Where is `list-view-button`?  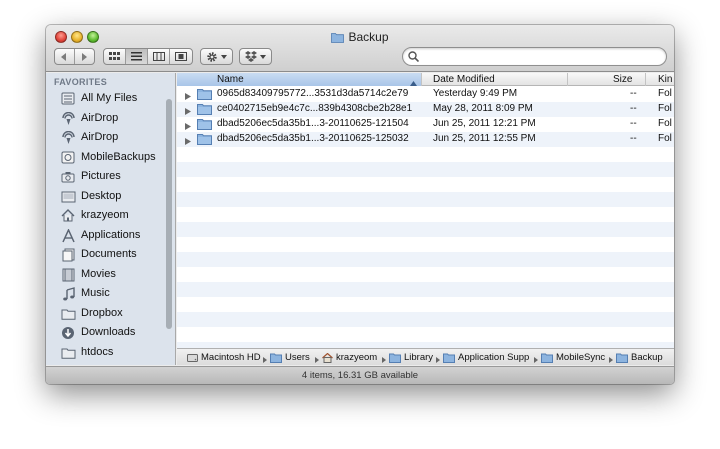
list-view-button is located at coordinates (137, 56).